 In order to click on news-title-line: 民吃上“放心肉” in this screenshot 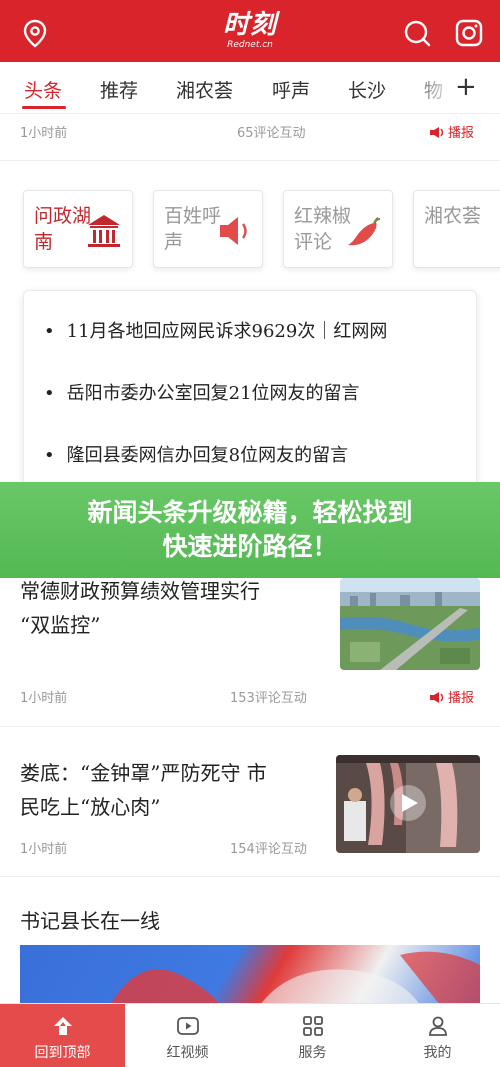, I will do `click(90, 807)`.